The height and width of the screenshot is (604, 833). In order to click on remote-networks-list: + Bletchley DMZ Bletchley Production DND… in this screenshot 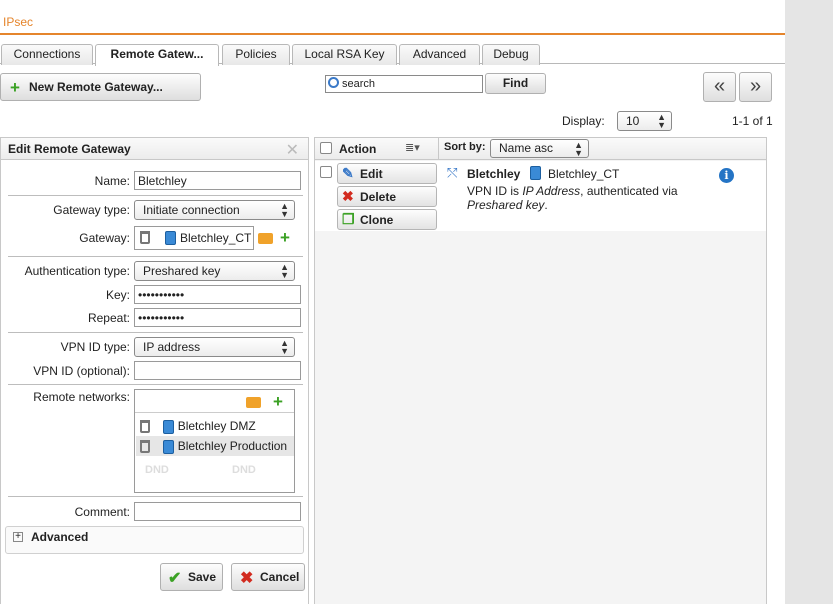, I will do `click(214, 441)`.